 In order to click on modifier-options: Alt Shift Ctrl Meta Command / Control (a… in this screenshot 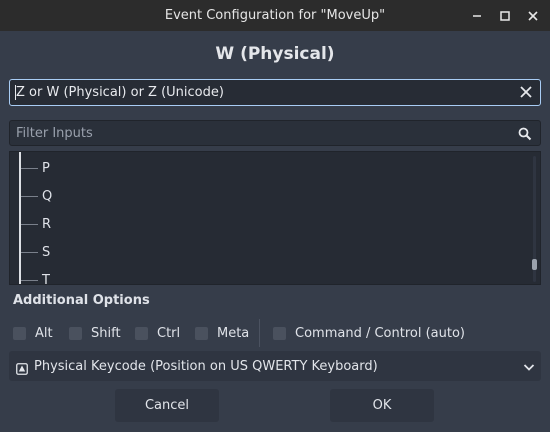, I will do `click(278, 333)`.